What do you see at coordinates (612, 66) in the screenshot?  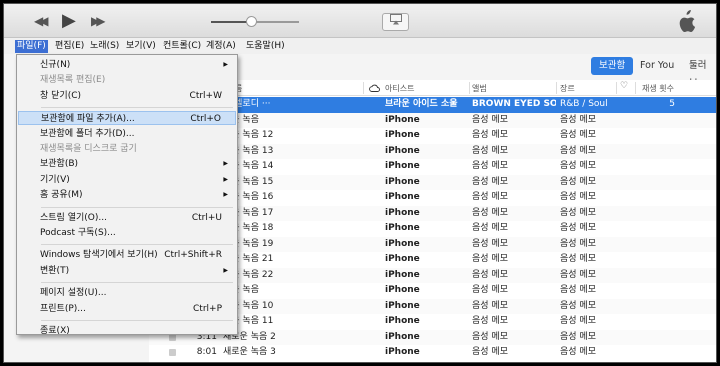 I see `tab-library: 보관함` at bounding box center [612, 66].